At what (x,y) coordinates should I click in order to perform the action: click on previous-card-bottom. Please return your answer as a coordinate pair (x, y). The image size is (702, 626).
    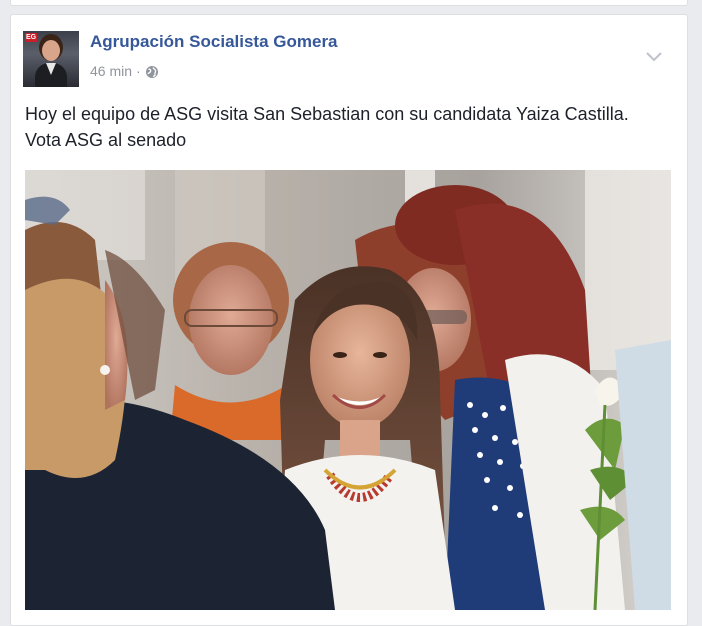
    Looking at the image, I should click on (349, 3).